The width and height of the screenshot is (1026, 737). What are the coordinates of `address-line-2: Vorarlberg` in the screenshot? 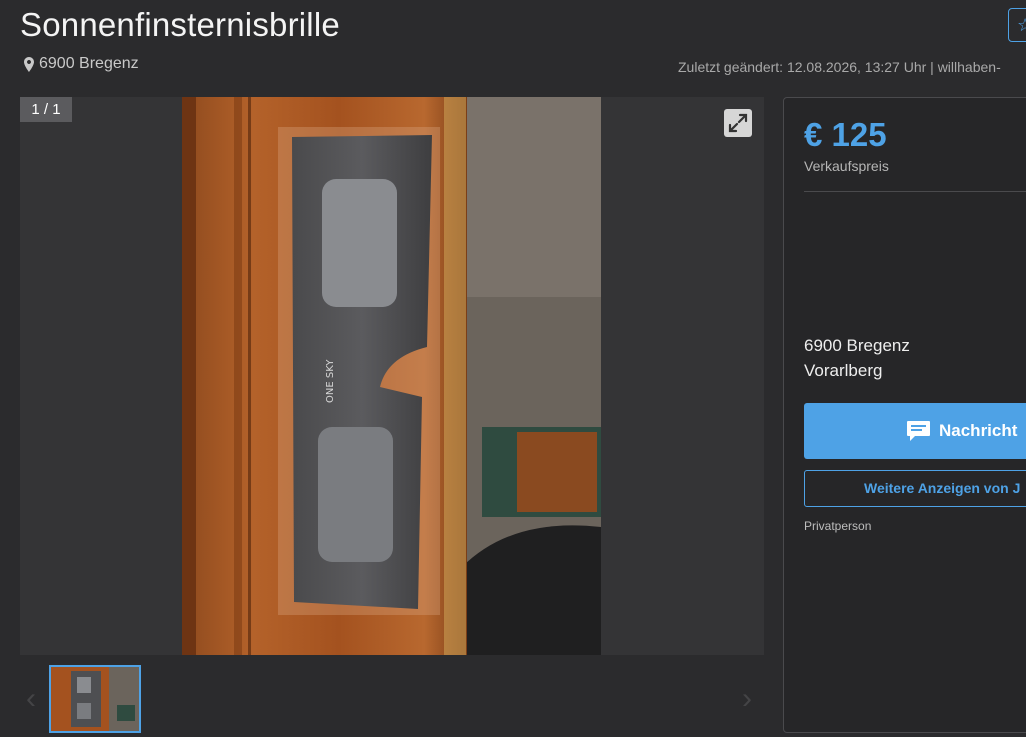 It's located at (843, 370).